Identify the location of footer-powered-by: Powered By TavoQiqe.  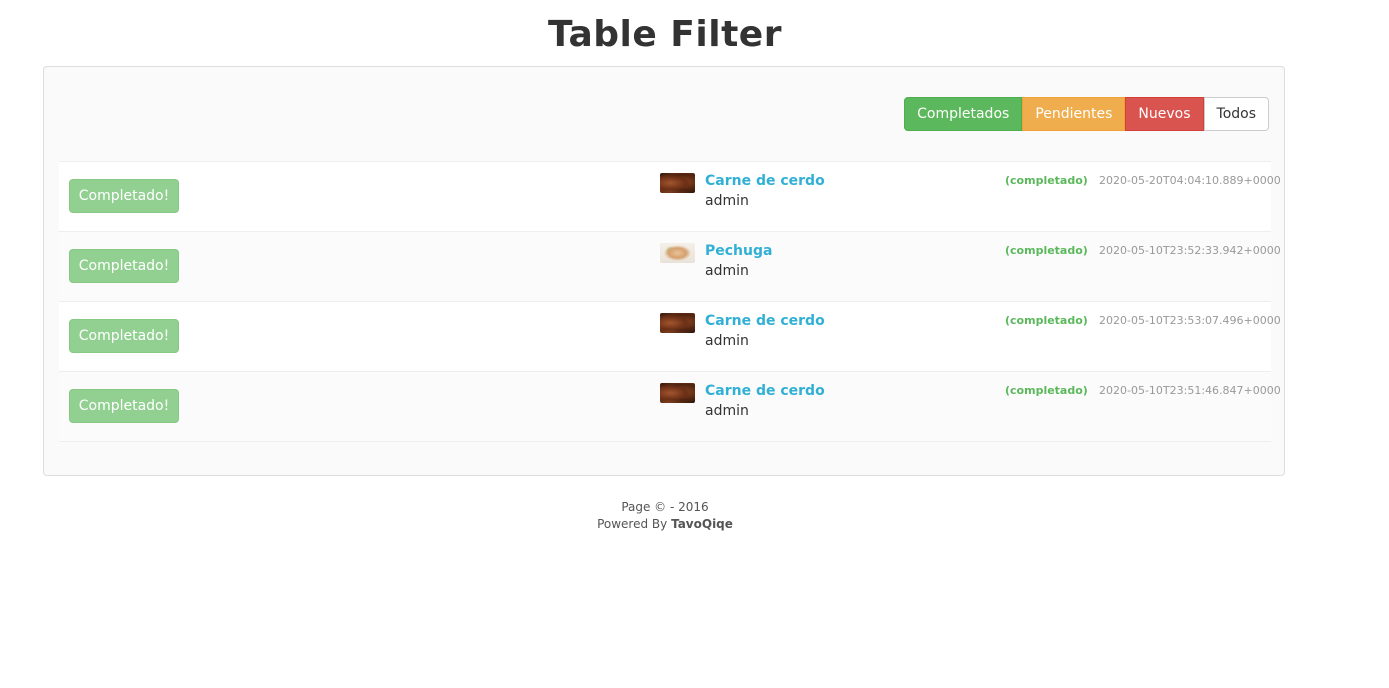
(665, 524).